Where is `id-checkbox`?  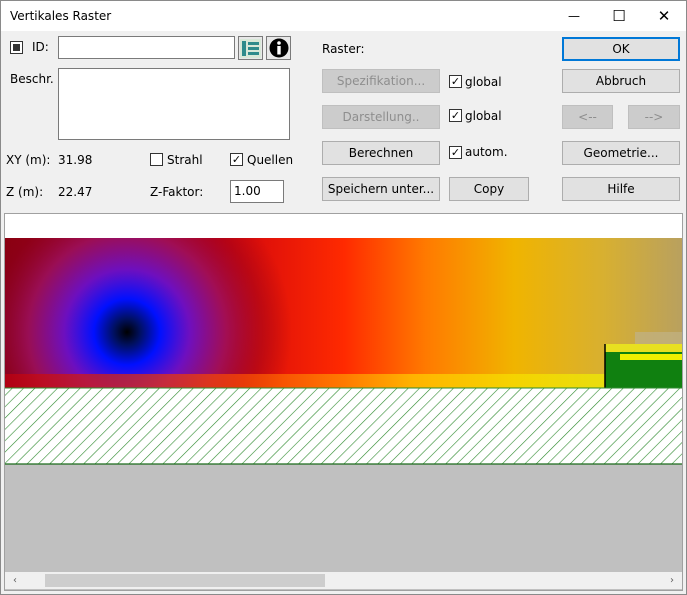
id-checkbox is located at coordinates (16, 47).